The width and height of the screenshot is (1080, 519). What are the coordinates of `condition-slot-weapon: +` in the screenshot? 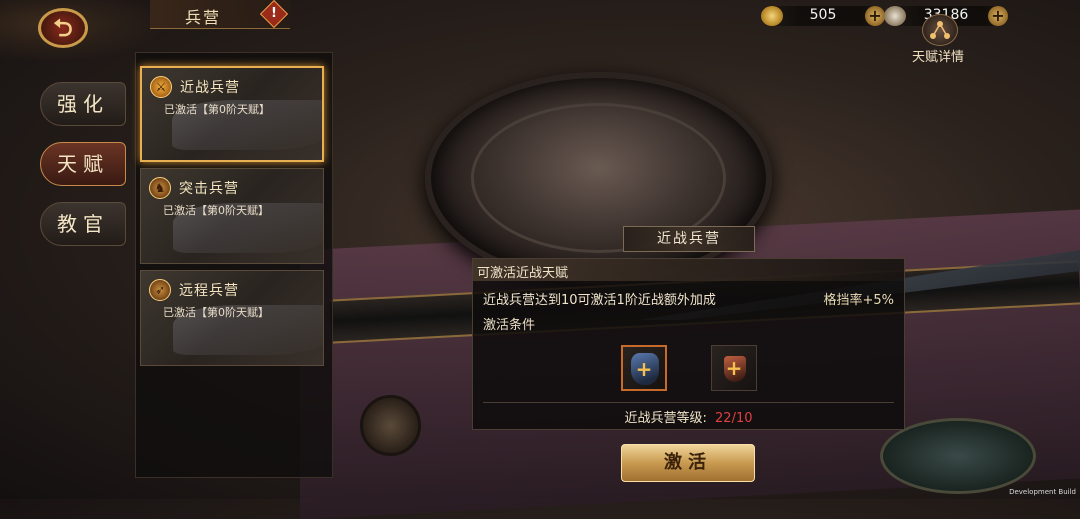 It's located at (734, 368).